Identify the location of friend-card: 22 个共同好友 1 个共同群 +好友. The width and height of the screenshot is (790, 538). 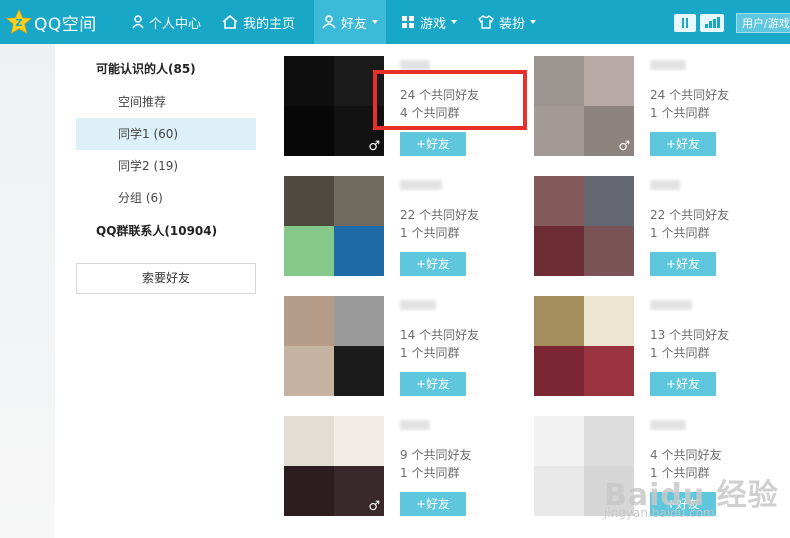
(404, 226).